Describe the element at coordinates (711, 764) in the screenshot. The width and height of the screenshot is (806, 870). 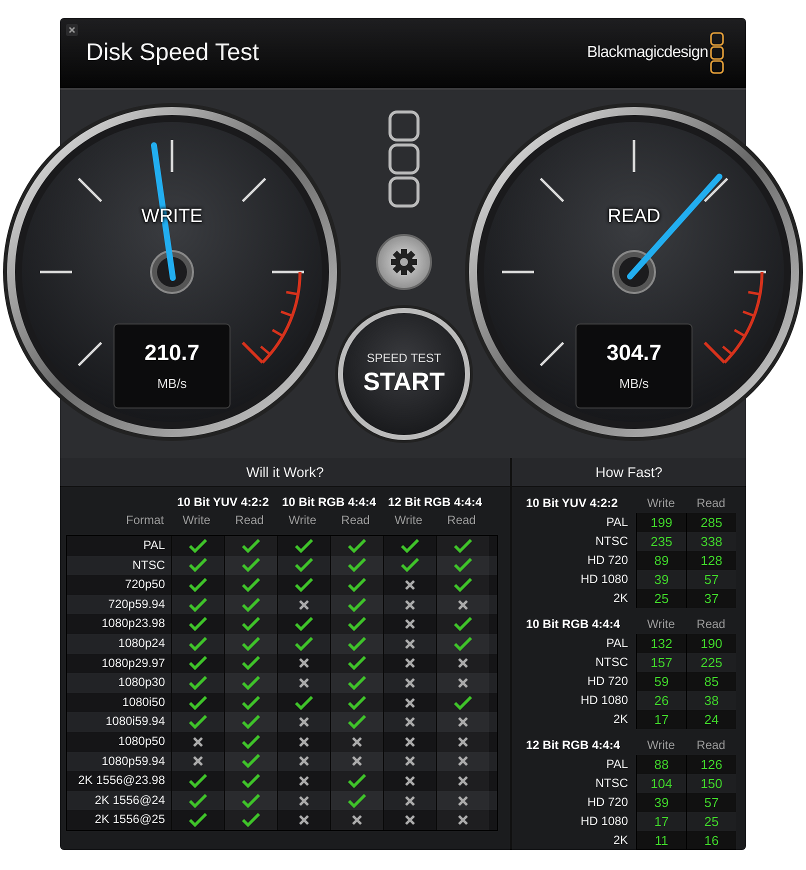
I see `value-cell: 126` at that location.